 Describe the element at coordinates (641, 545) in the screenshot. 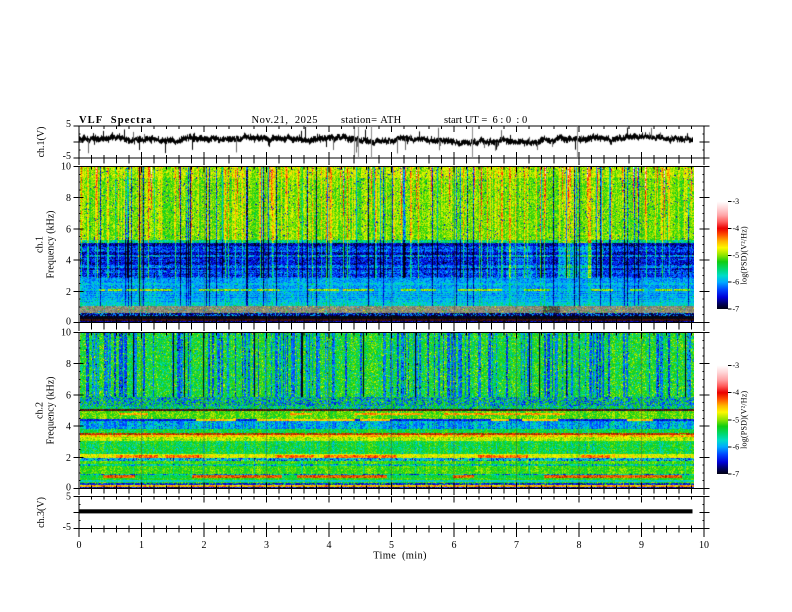

I see `svg-text: 9` at that location.